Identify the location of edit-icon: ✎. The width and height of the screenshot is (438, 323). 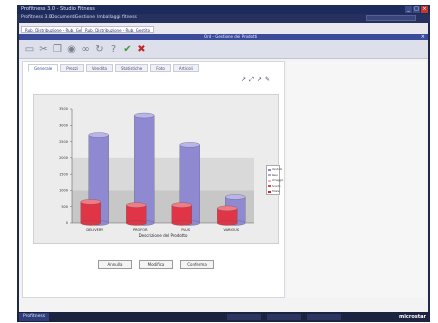
(267, 80).